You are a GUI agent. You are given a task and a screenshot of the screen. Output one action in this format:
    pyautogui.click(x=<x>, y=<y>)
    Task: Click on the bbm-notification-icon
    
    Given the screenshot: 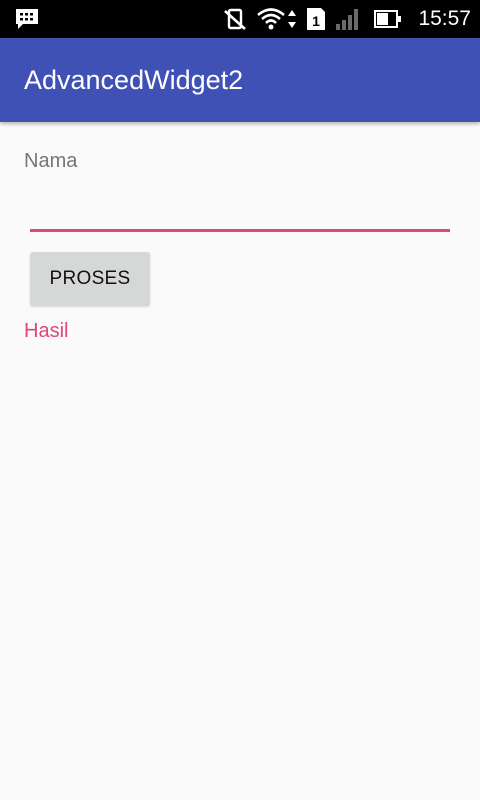 What is the action you would take?
    pyautogui.click(x=27, y=19)
    